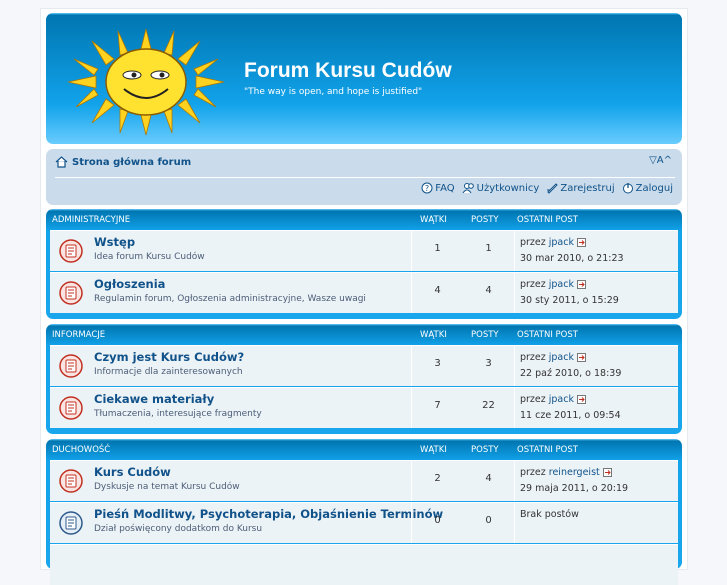  I want to click on forum-title-link: Kurs Cudów, so click(132, 472).